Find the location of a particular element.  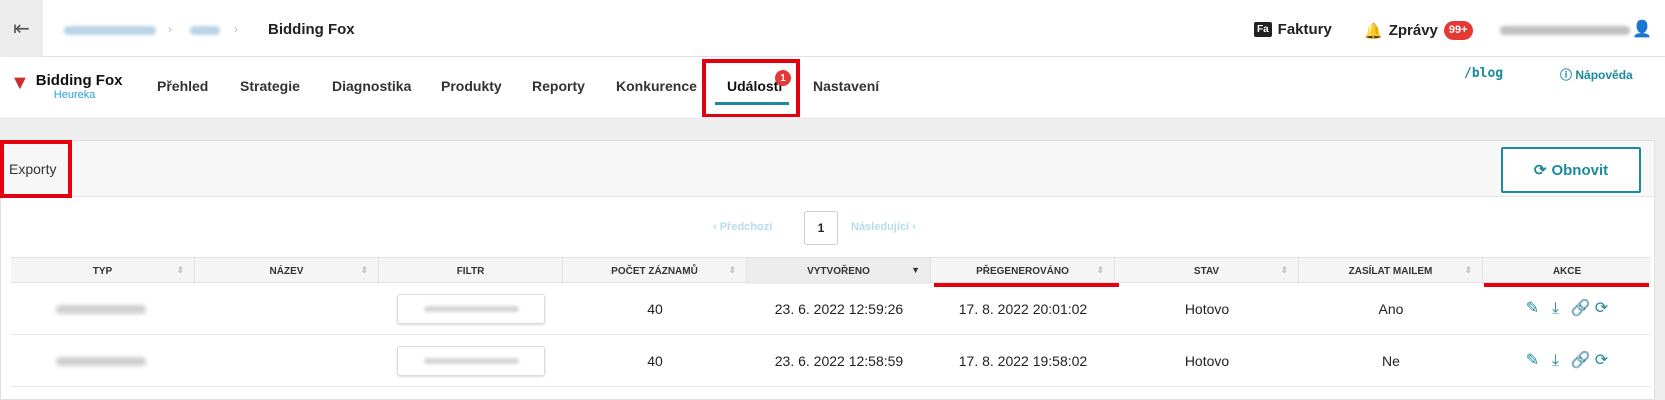

bell-icon: 🔔 is located at coordinates (1373, 31).